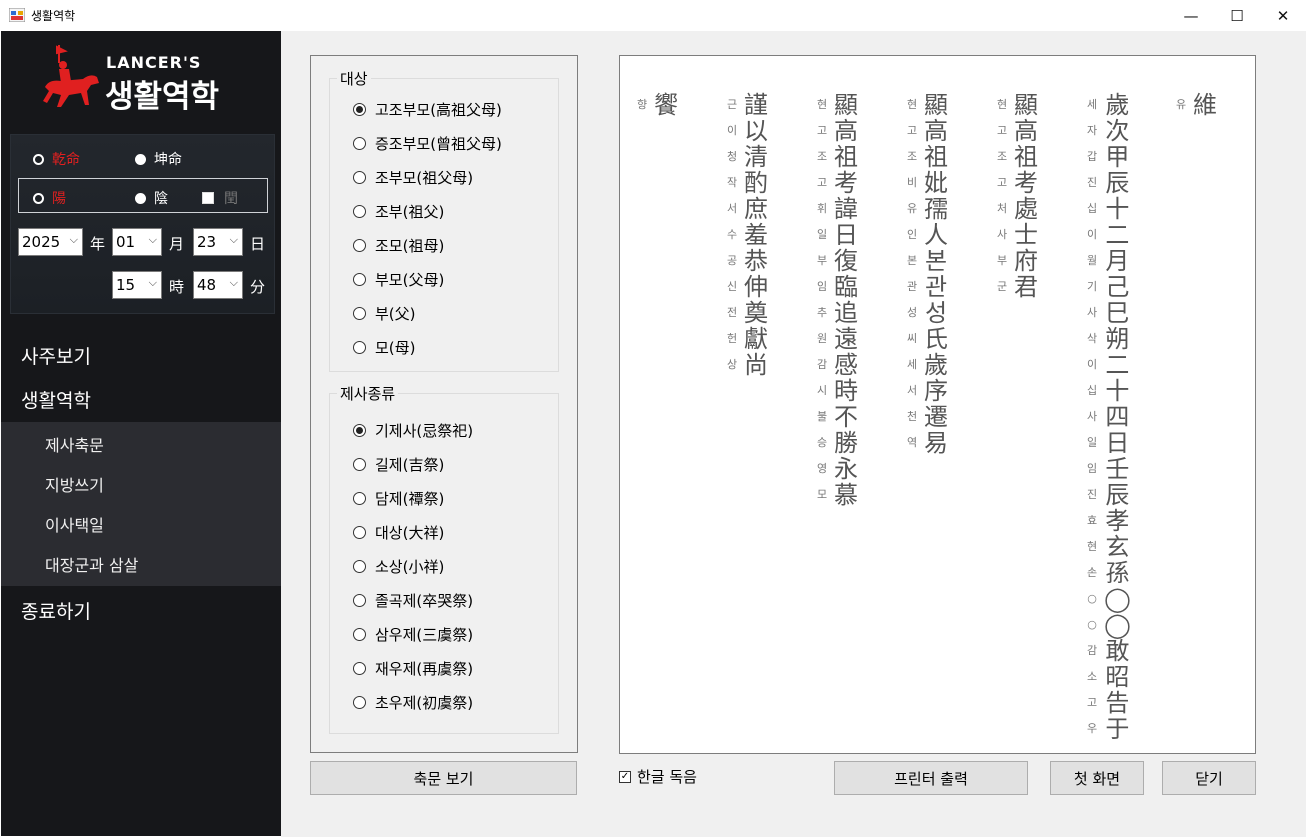 This screenshot has height=837, width=1306. What do you see at coordinates (152, 239) in the screenshot?
I see `chevron-down-icon: ⌵` at bounding box center [152, 239].